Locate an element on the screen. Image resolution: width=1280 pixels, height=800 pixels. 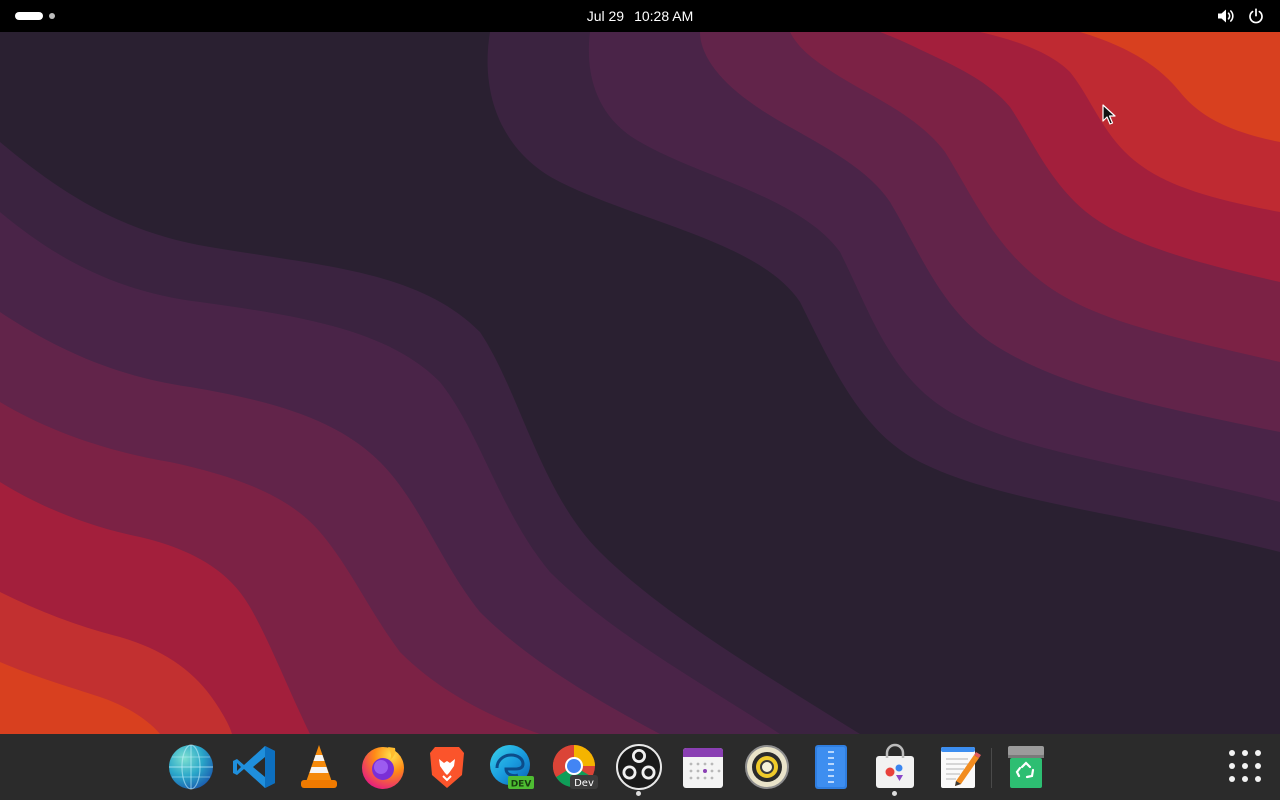
top-bar: Jul 29 10:28 AM is located at coordinates (640, 16).